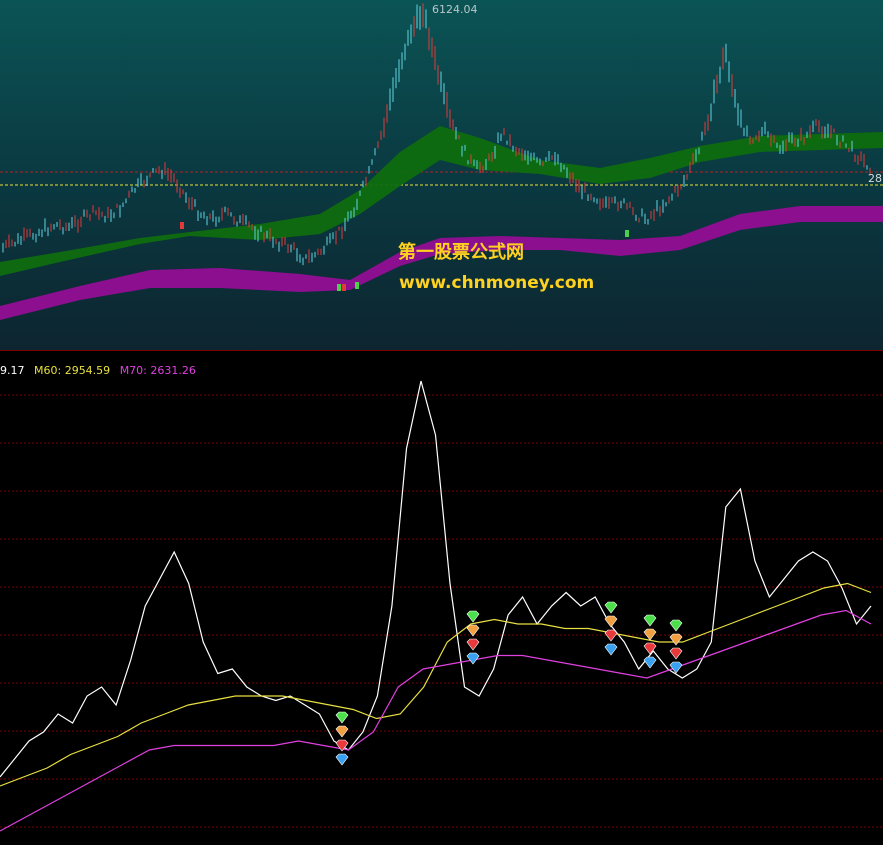  Describe the element at coordinates (157, 370) in the screenshot. I see `legend-m70: M70: 2631.26` at that location.